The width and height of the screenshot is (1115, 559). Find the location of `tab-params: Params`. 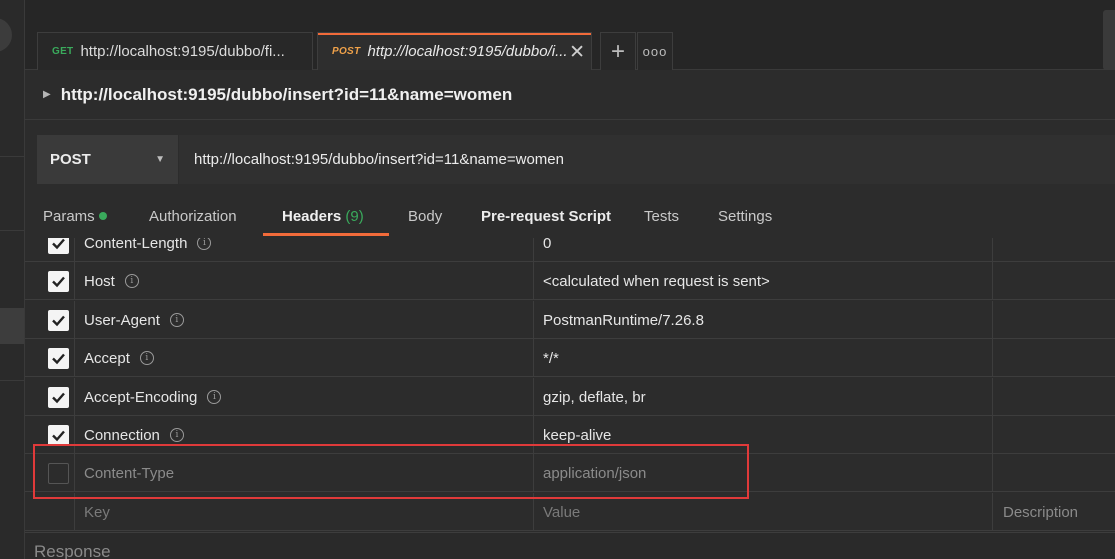

tab-params: Params is located at coordinates (75, 216).